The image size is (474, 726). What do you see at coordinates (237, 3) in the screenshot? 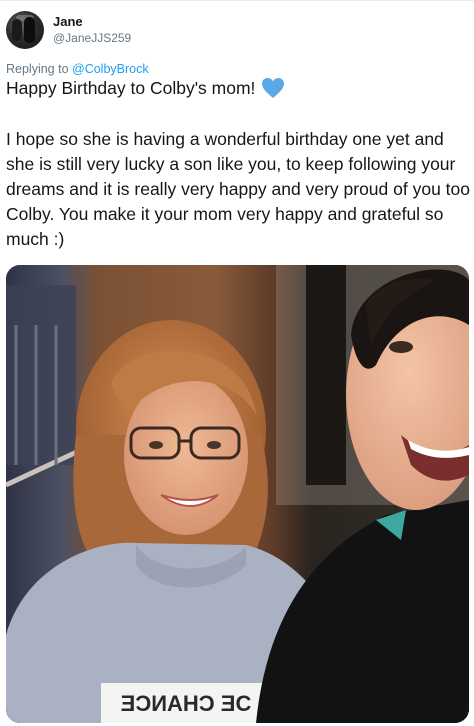
I see `top-divider` at bounding box center [237, 3].